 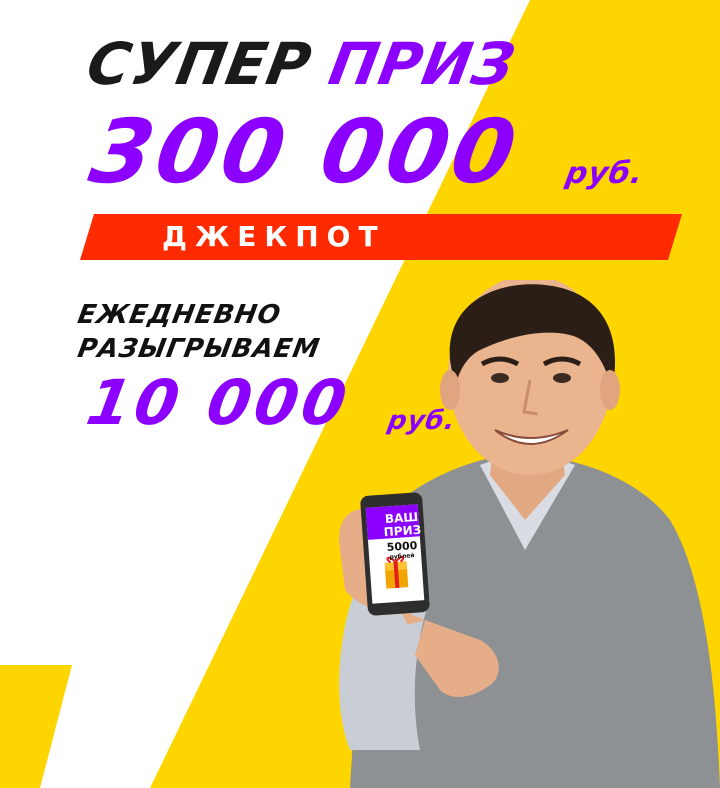 What do you see at coordinates (422, 64) in the screenshot?
I see `headline-prize: ПРИЗ` at bounding box center [422, 64].